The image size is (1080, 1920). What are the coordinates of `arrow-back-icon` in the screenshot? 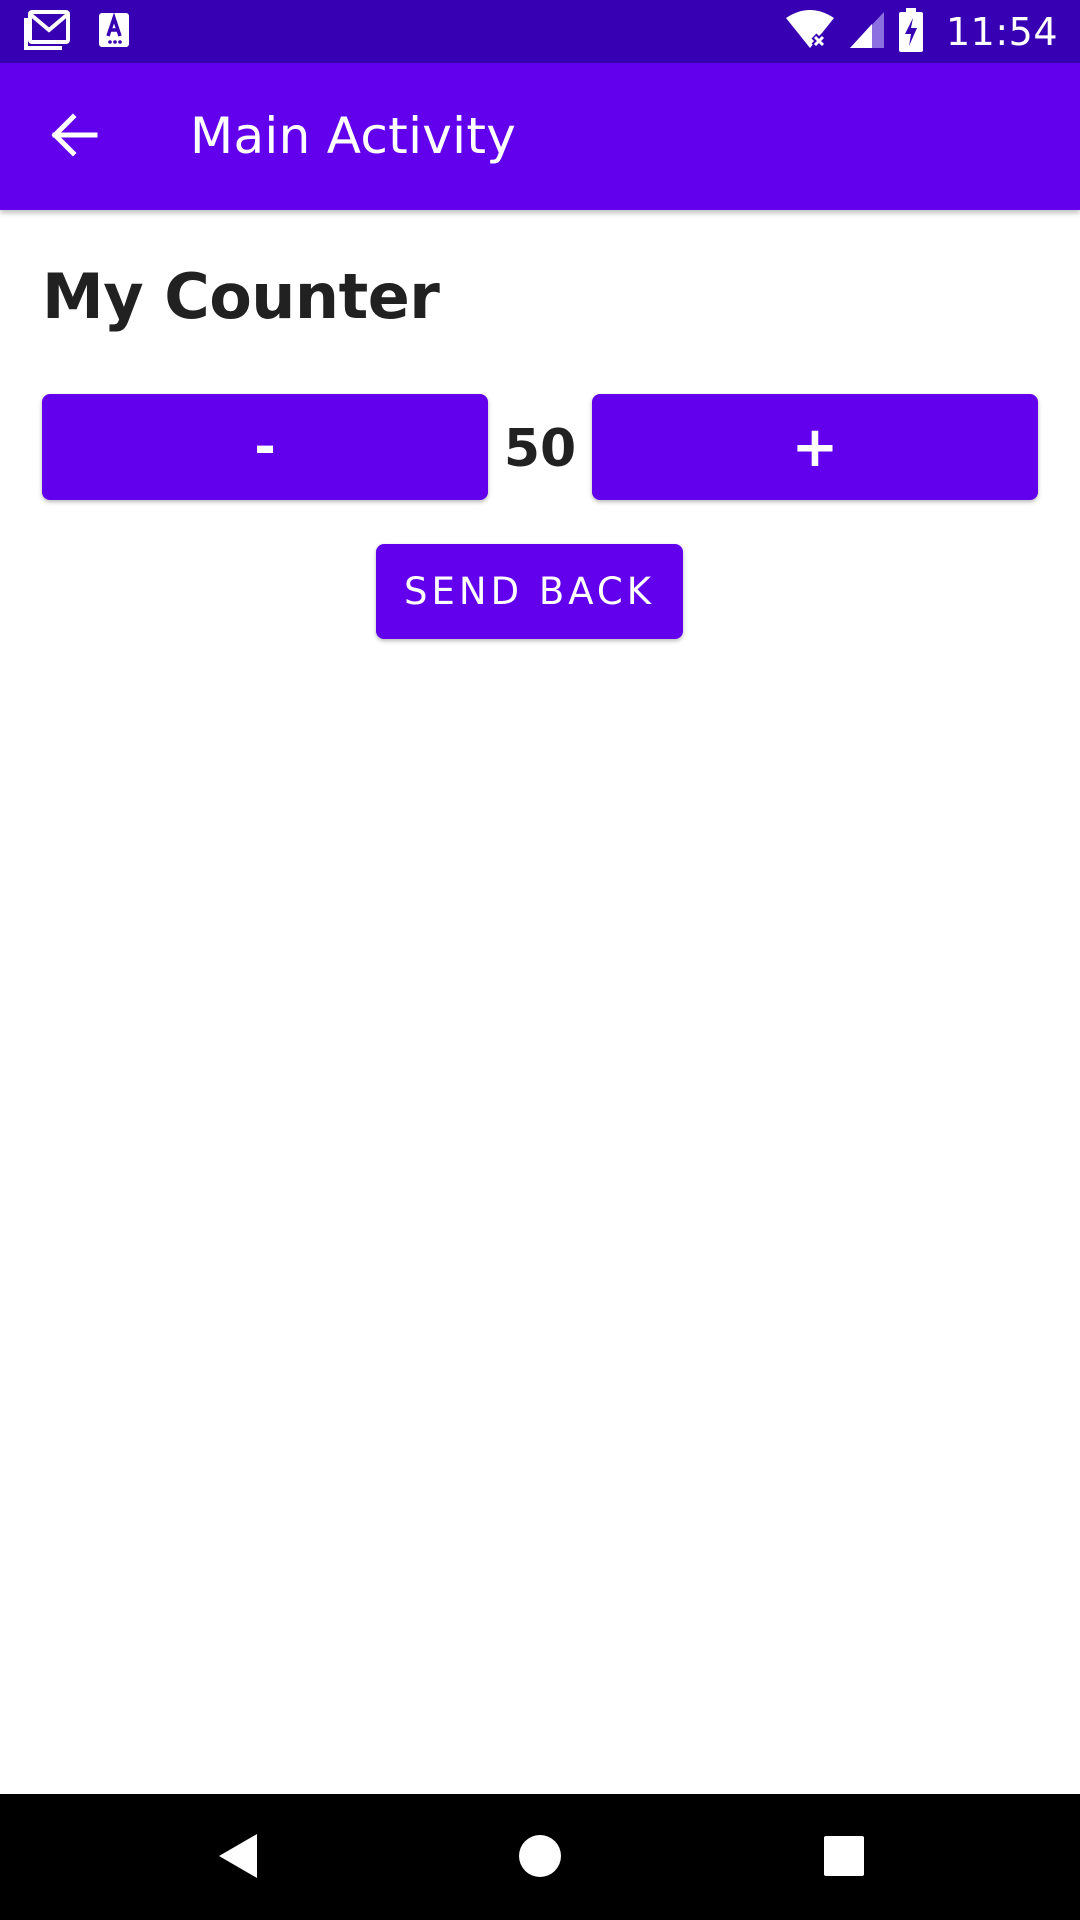 It's located at (74, 137).